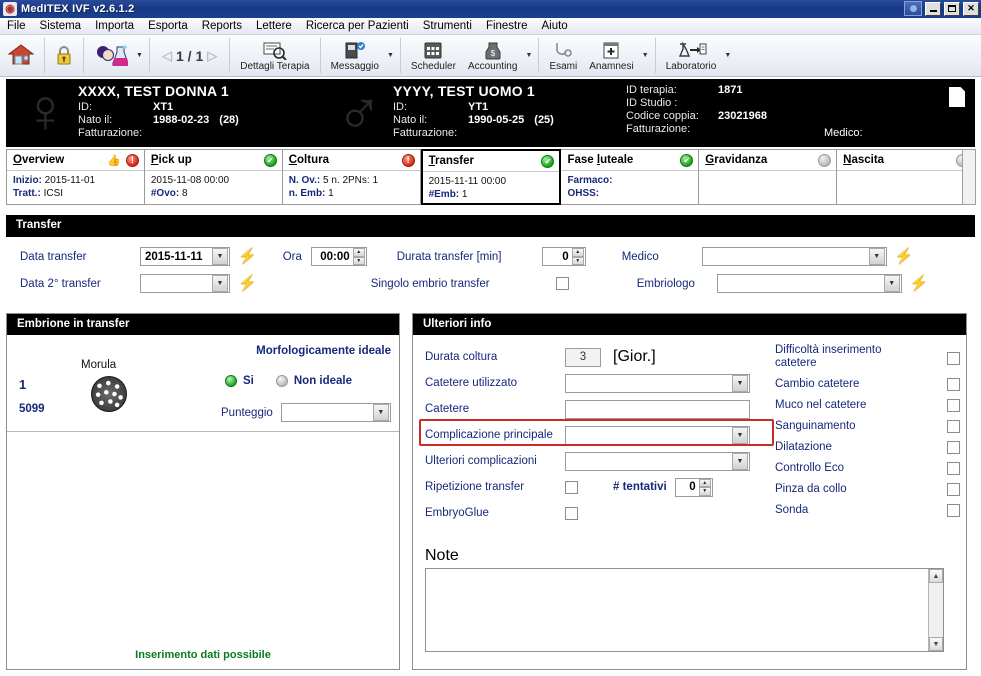  I want to click on menu-reports: Reports, so click(222, 26).